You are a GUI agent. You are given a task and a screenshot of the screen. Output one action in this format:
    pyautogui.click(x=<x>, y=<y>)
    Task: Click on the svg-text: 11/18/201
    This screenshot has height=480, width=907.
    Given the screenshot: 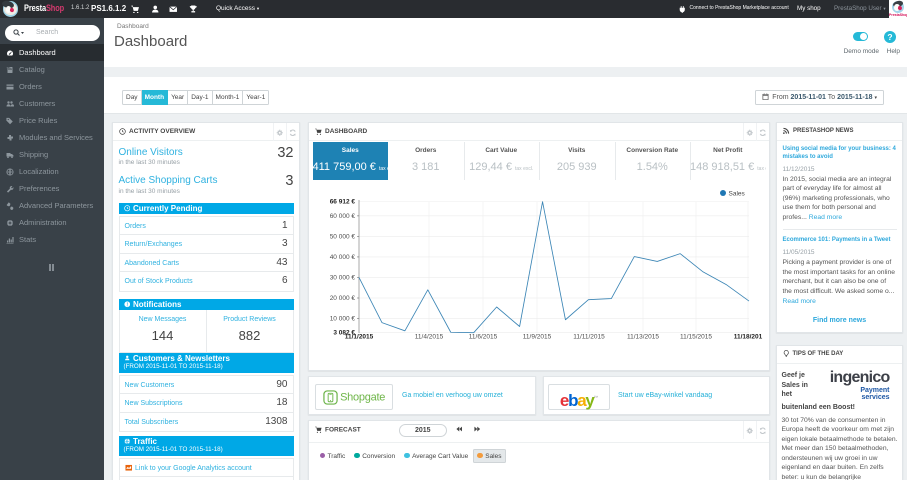 What is the action you would take?
    pyautogui.click(x=748, y=337)
    